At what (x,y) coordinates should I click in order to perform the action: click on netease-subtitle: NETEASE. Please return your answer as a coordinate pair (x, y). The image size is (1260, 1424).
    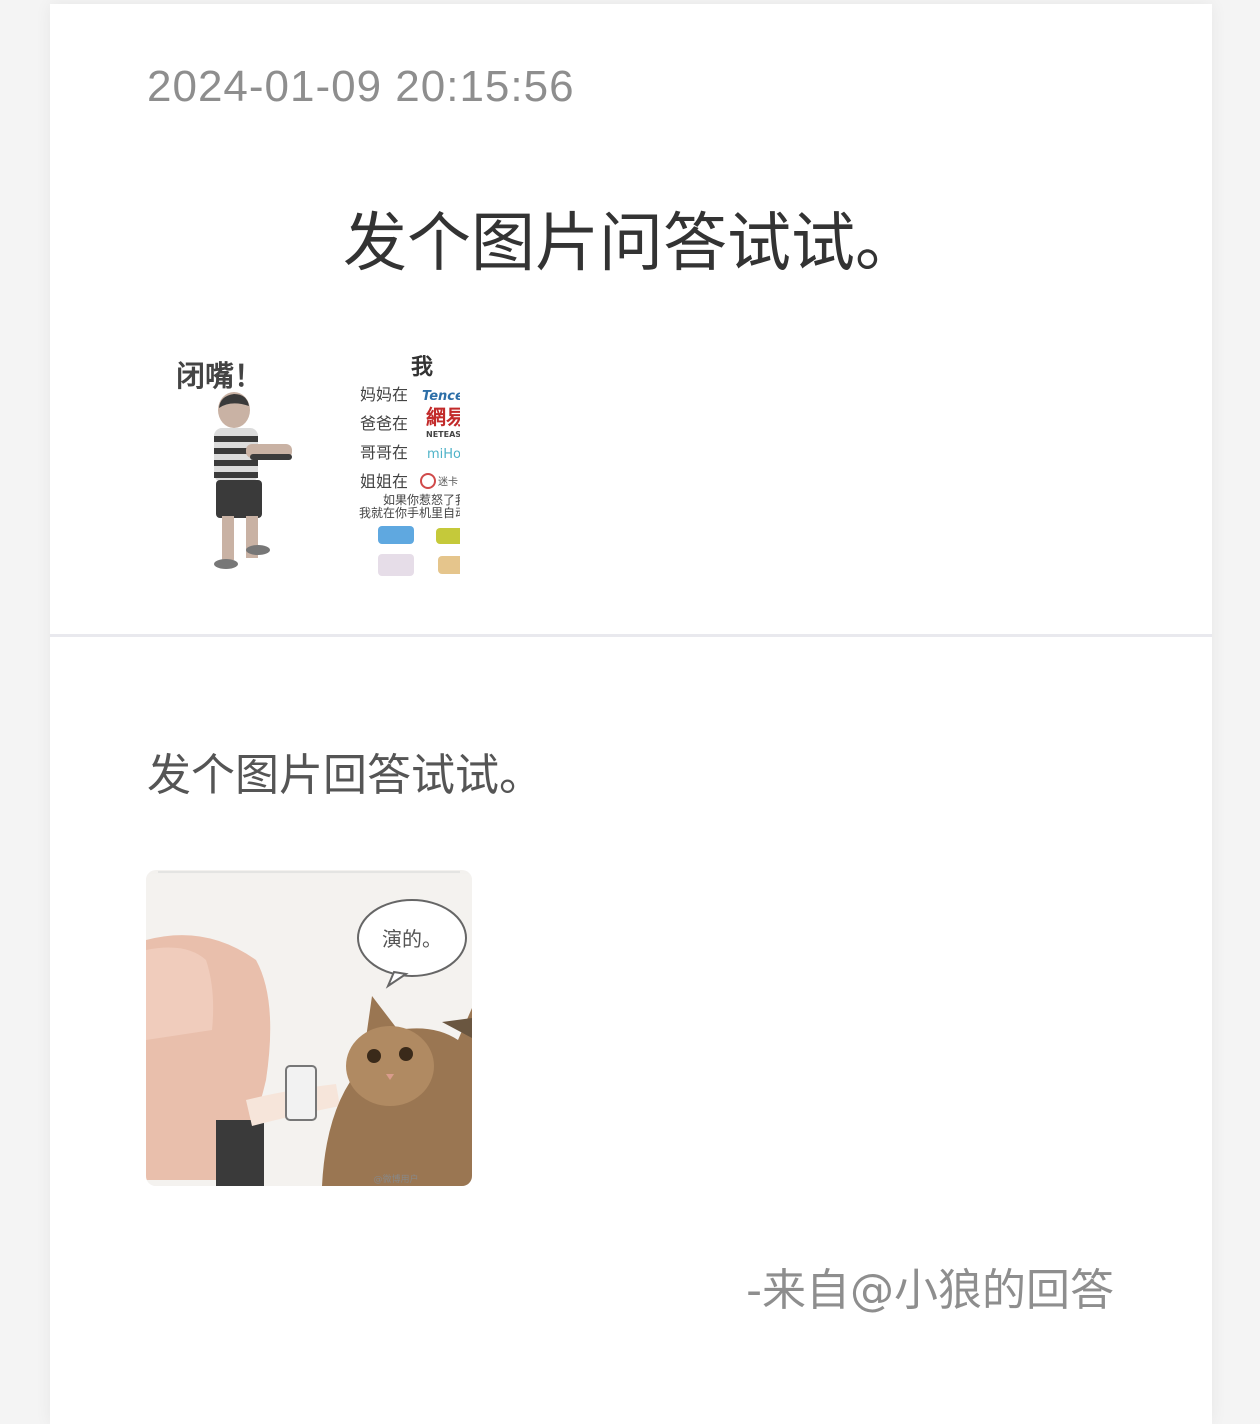
    Looking at the image, I should click on (443, 434).